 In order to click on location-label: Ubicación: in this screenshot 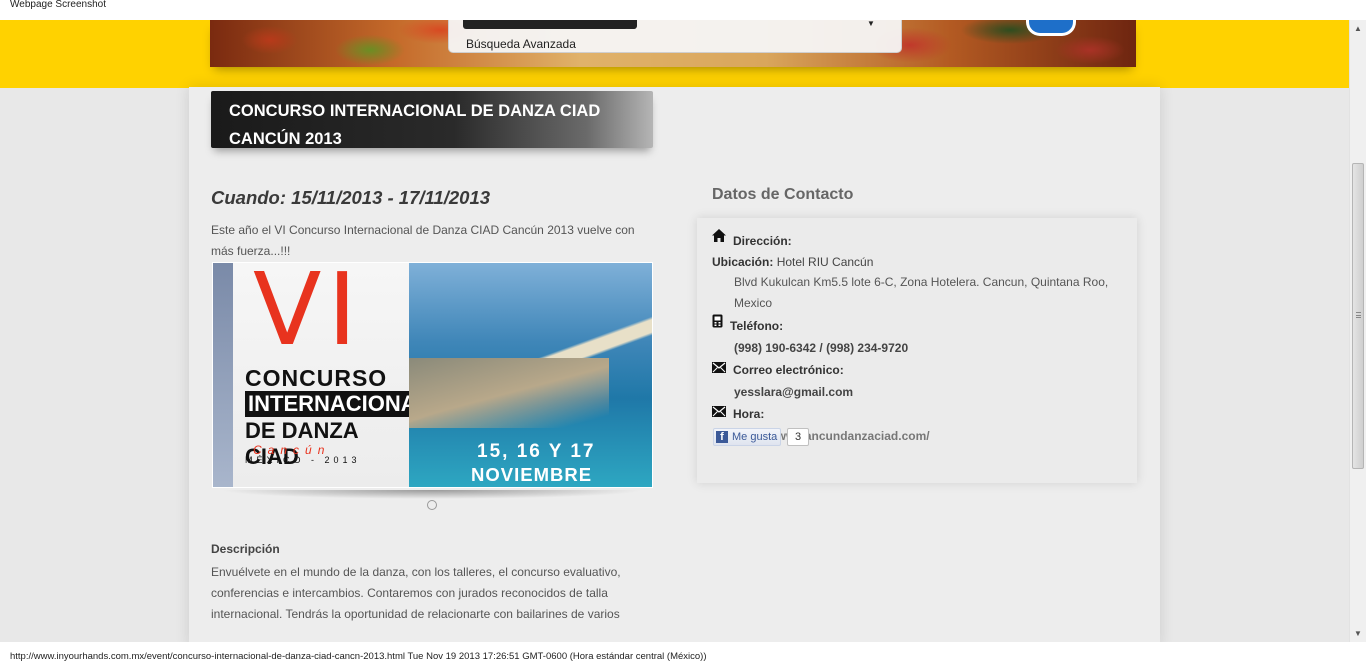, I will do `click(743, 262)`.